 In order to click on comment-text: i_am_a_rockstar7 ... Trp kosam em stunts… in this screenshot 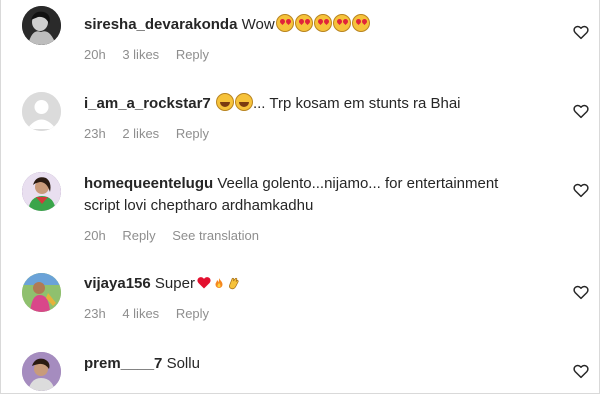, I will do `click(319, 104)`.